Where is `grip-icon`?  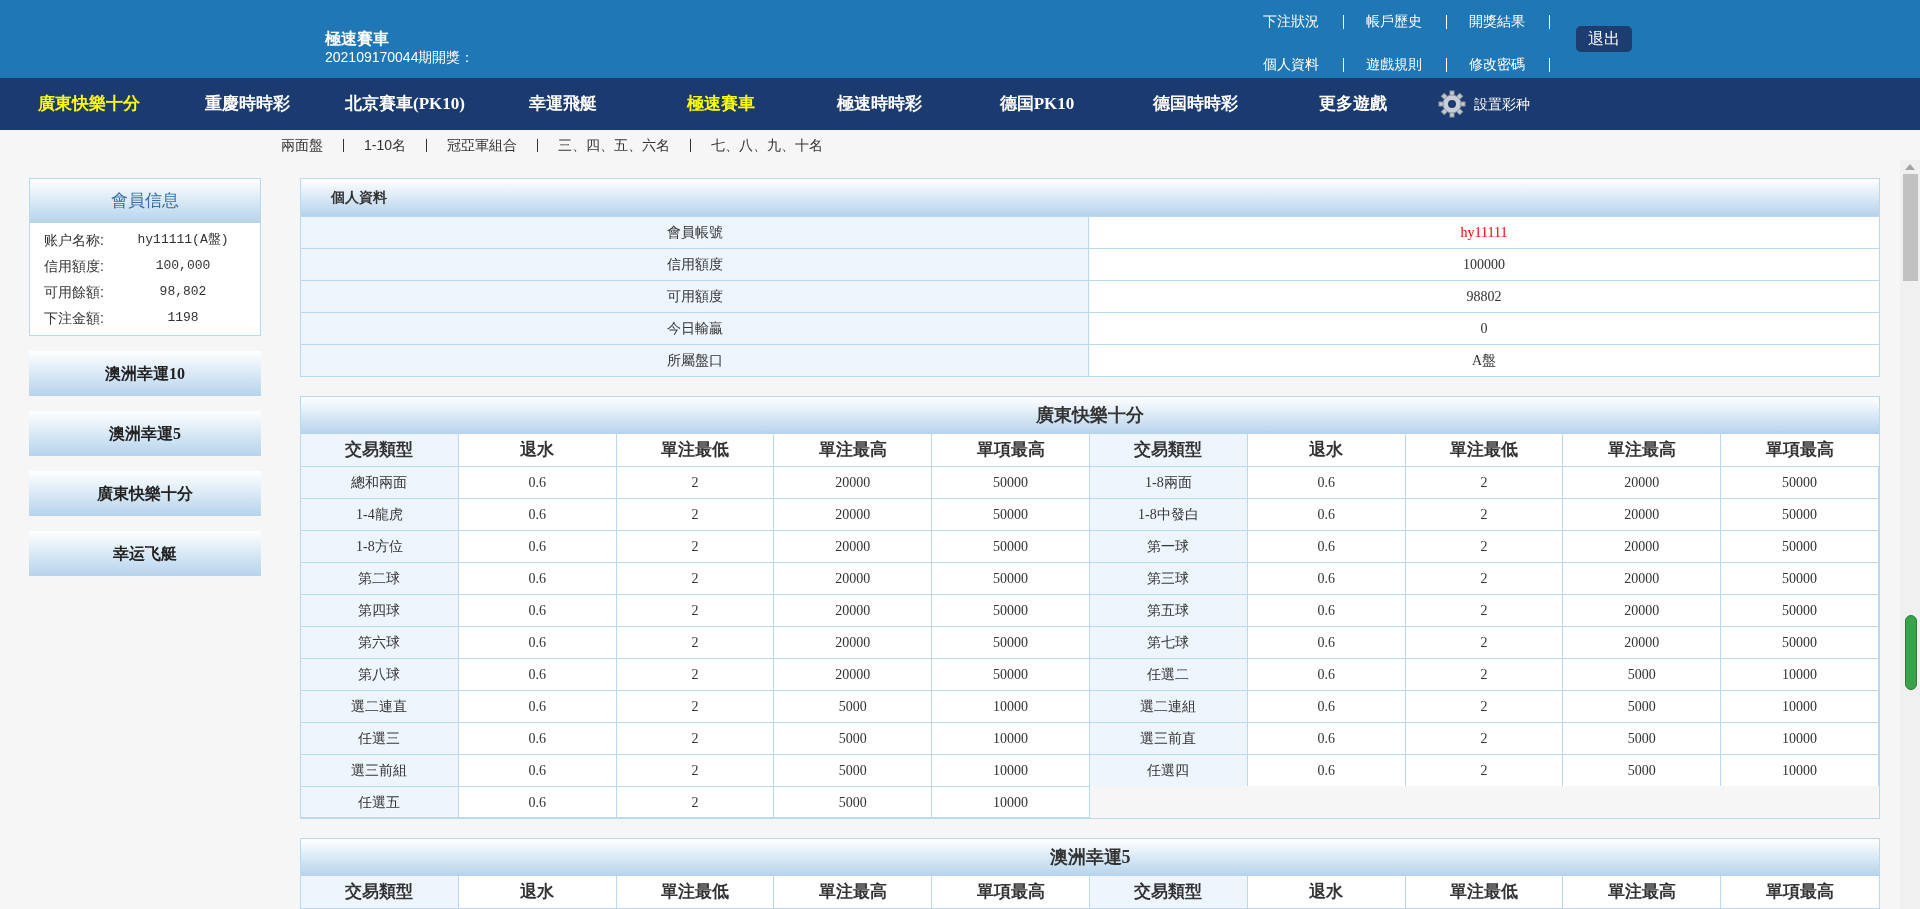 grip-icon is located at coordinates (1911, 652).